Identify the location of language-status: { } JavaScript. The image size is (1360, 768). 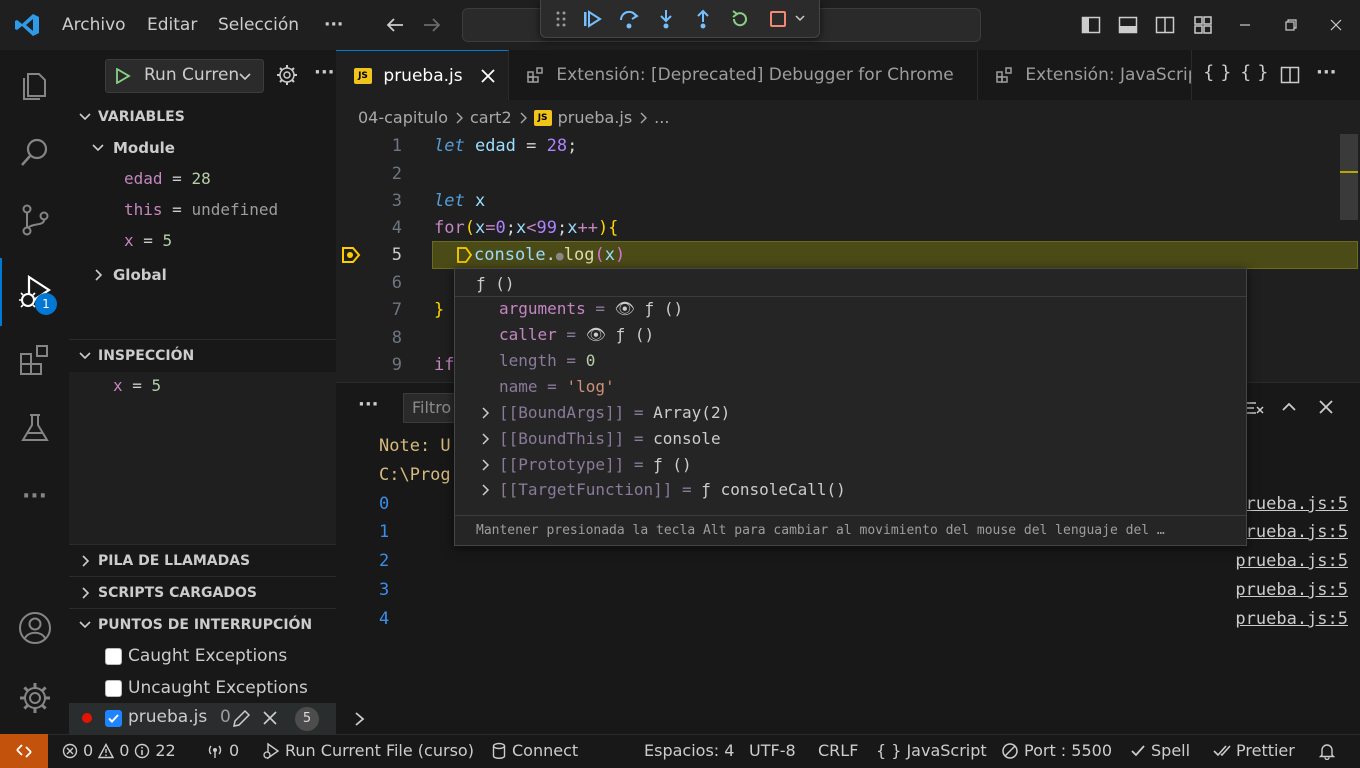
(931, 751).